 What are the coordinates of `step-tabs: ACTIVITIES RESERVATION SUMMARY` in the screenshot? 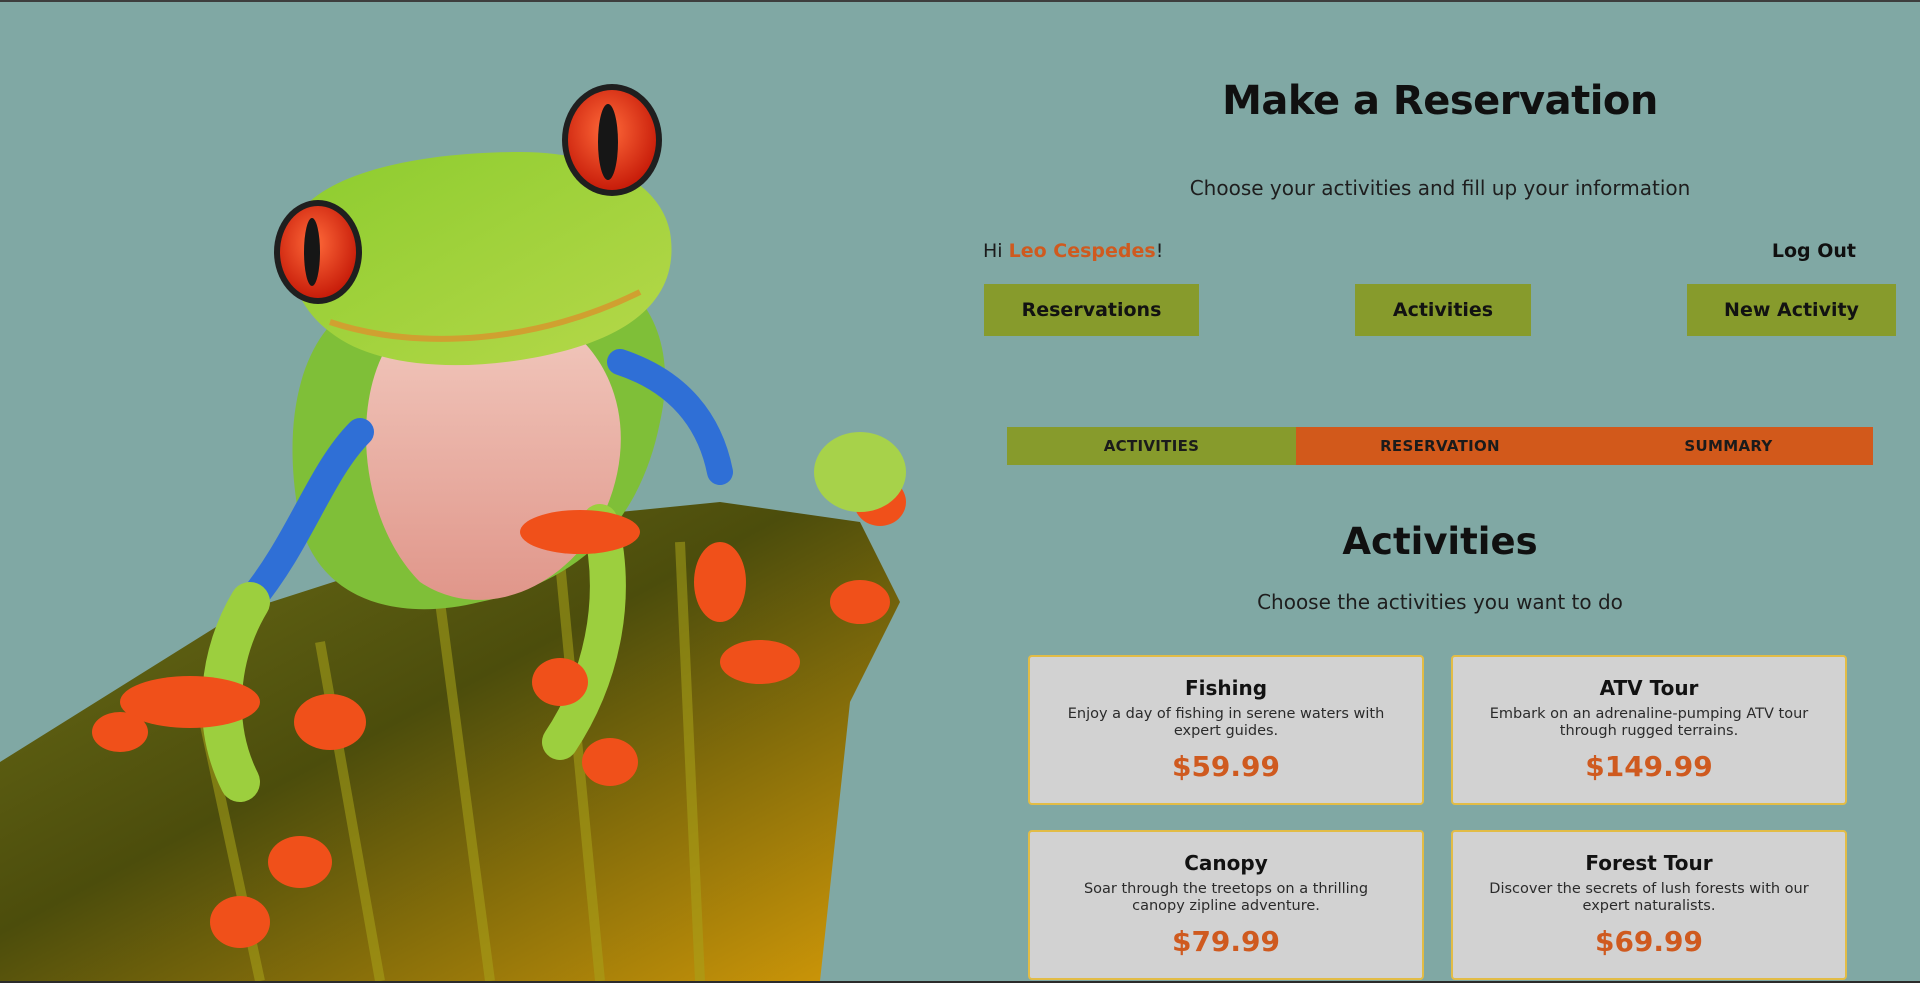 It's located at (1440, 446).